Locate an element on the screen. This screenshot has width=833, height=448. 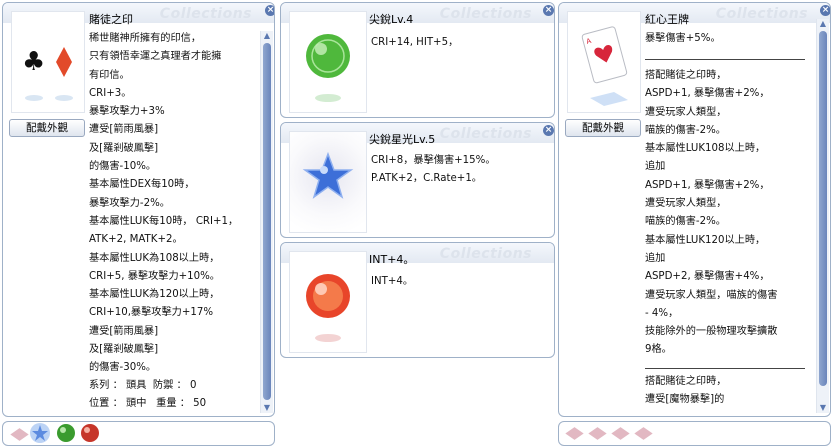
description-line: 基本屬性LUK每10時， CRI+1， is located at coordinates (164, 221).